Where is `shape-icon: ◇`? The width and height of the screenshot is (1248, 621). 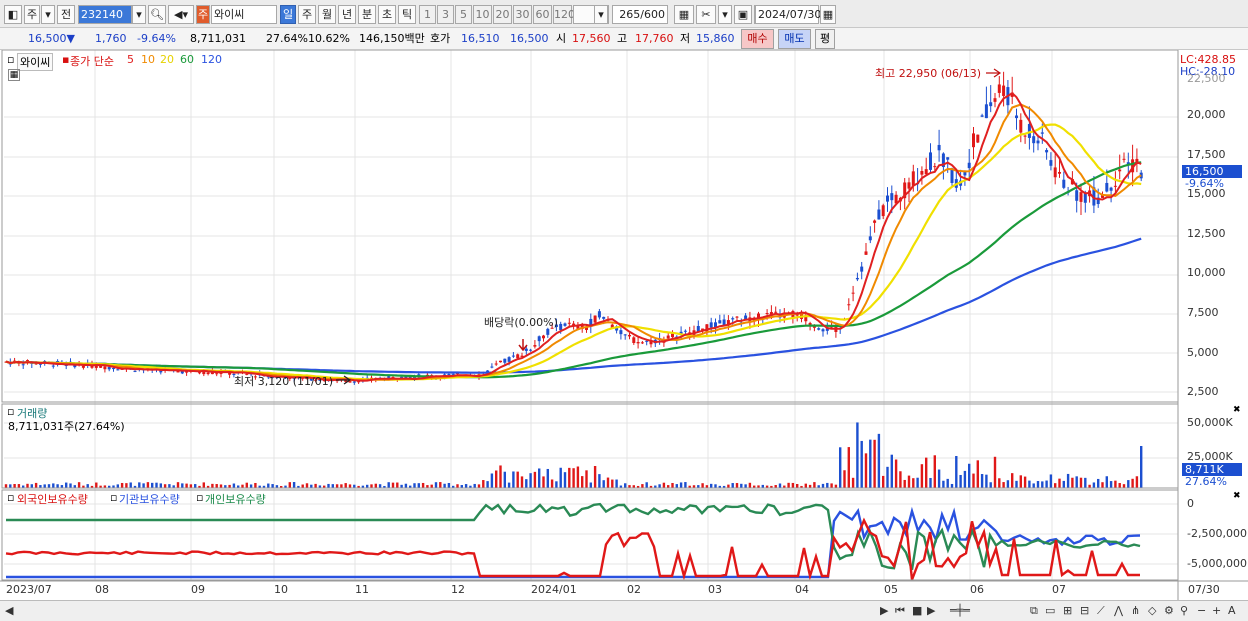 shape-icon: ◇ is located at coordinates (1152, 610).